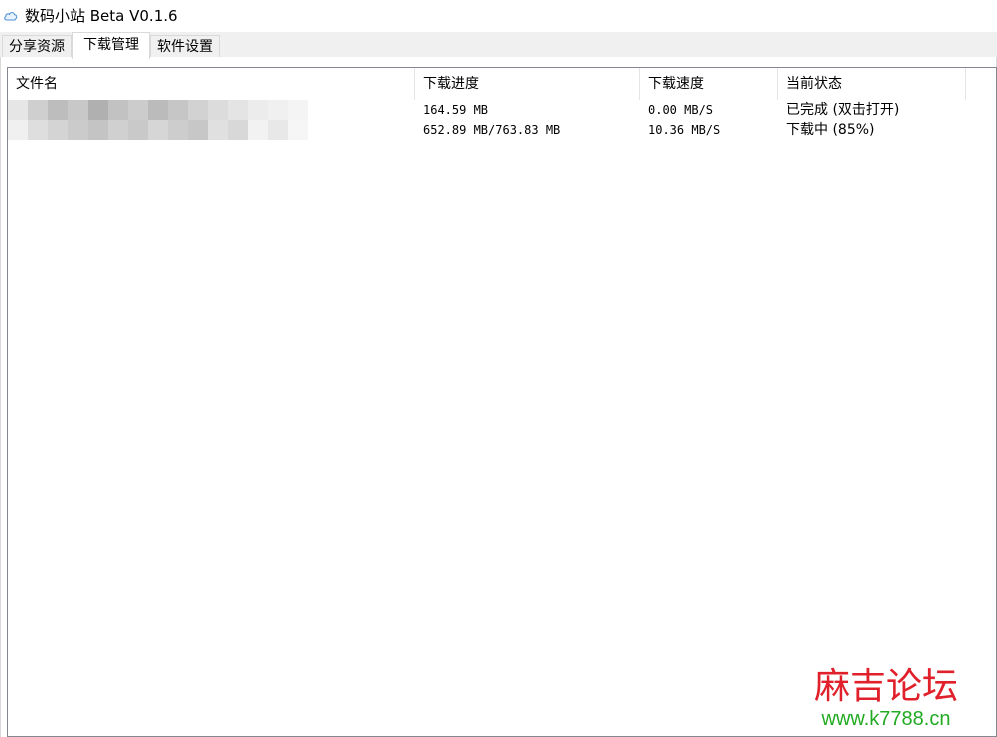 The width and height of the screenshot is (997, 737). Describe the element at coordinates (111, 45) in the screenshot. I see `tab-download-manager: 下载管理` at that location.